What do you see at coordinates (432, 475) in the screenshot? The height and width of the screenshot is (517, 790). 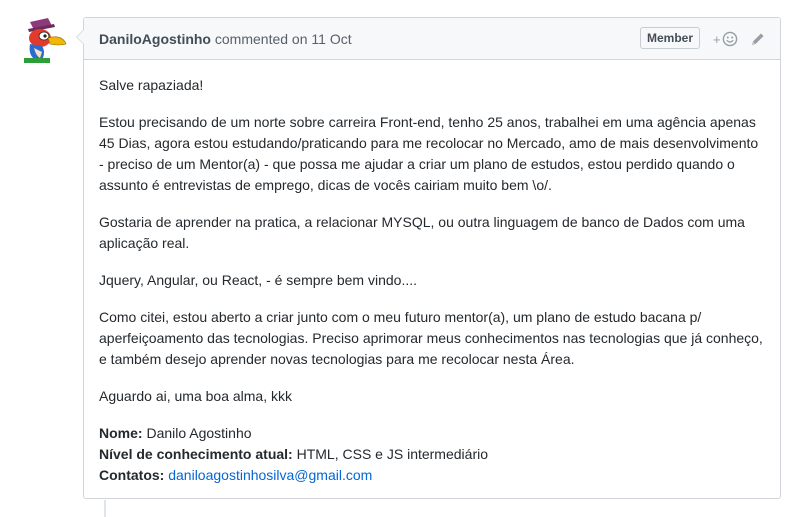 I see `info-contact: Contatos: daniloagostinhosilva@gmail.com` at bounding box center [432, 475].